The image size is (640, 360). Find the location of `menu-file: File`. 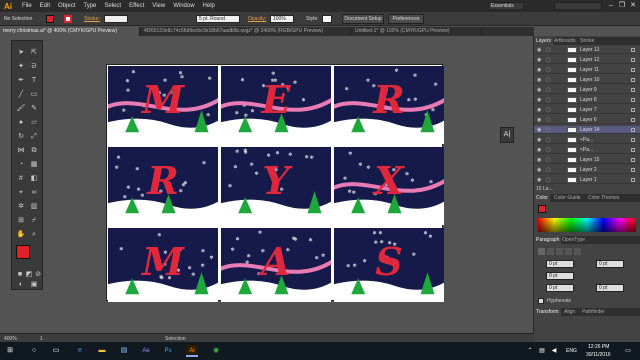

menu-file: File is located at coordinates (27, 6).